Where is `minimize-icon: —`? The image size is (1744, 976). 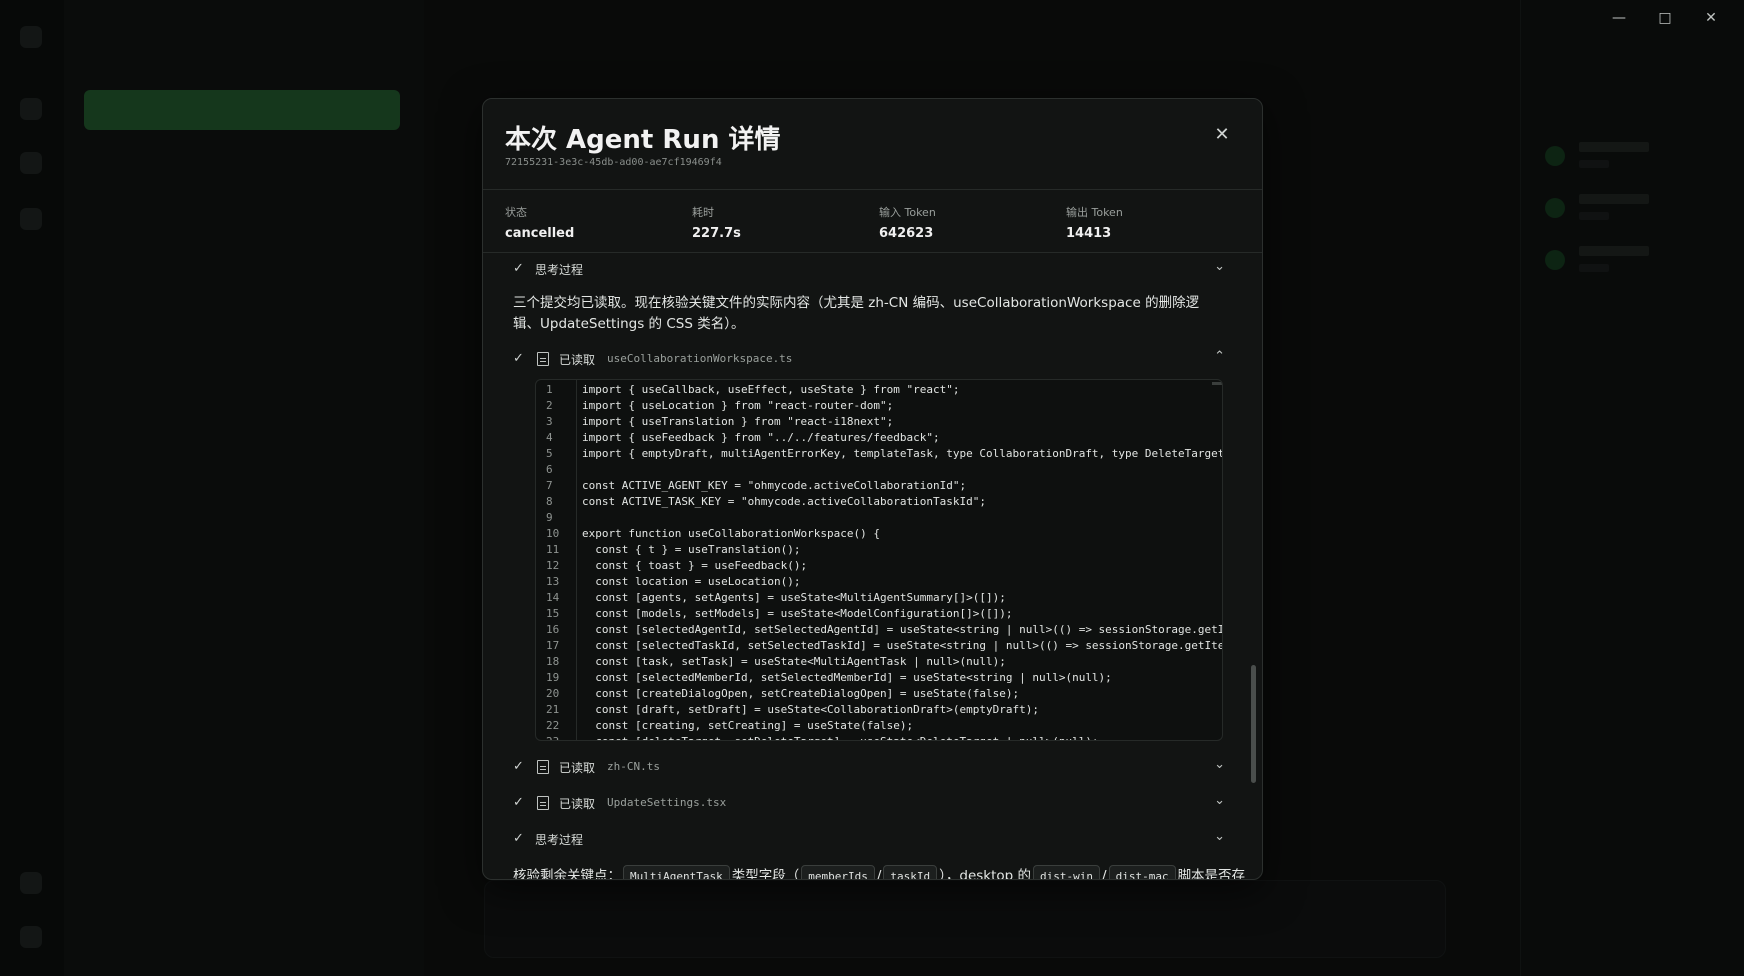
minimize-icon: — is located at coordinates (1619, 18).